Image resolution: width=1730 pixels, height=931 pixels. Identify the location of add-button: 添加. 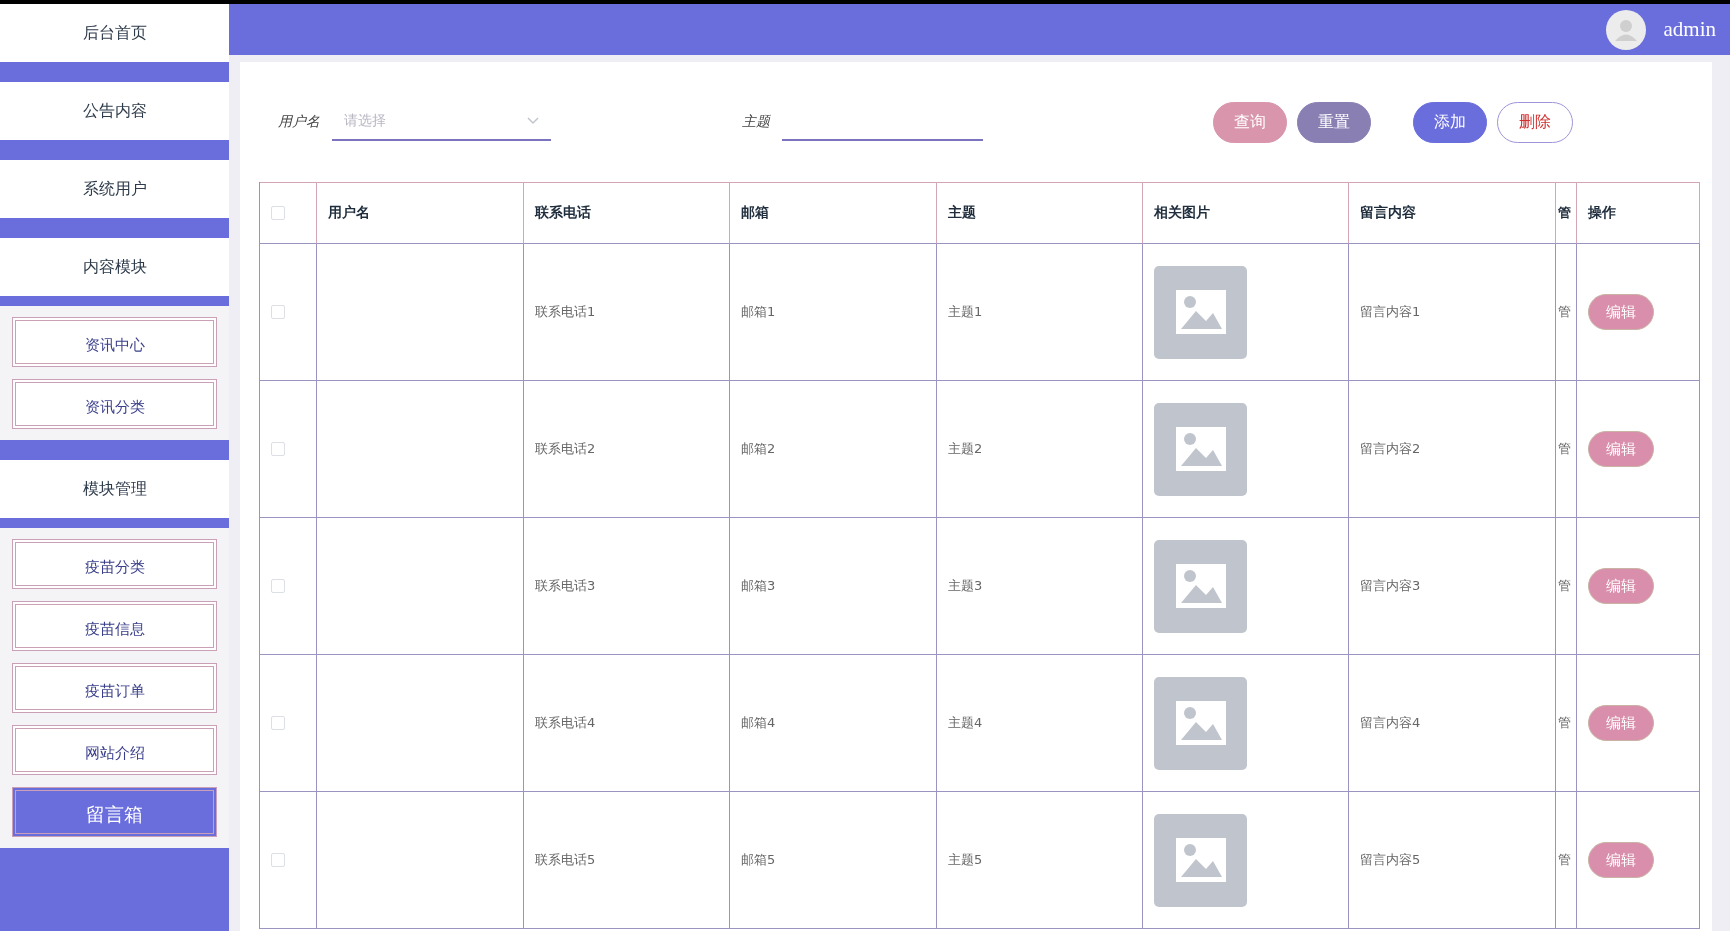
(1450, 122).